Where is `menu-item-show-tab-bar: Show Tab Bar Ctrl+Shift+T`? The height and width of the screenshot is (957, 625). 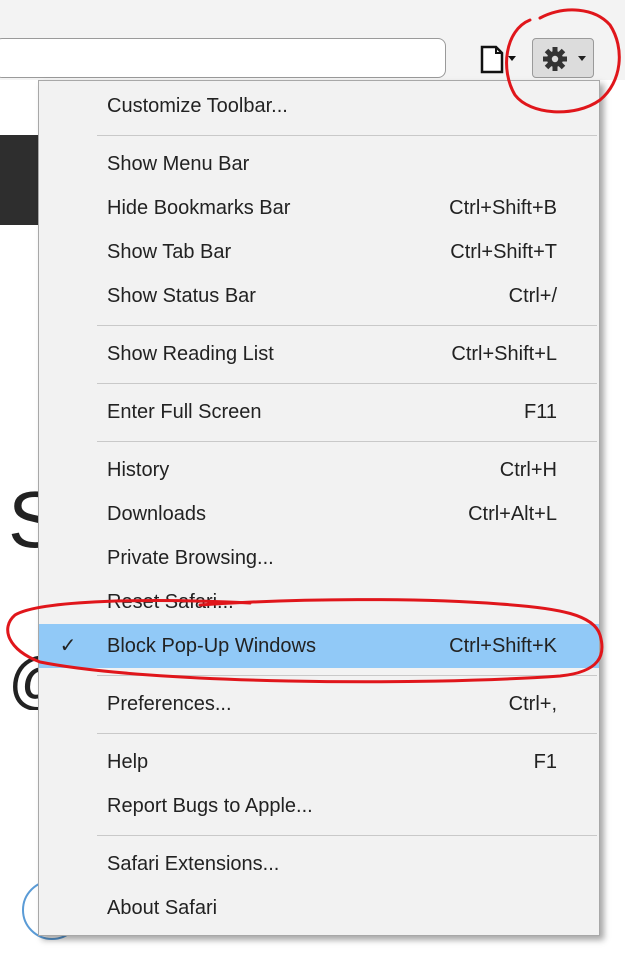 menu-item-show-tab-bar: Show Tab Bar Ctrl+Shift+T is located at coordinates (319, 252).